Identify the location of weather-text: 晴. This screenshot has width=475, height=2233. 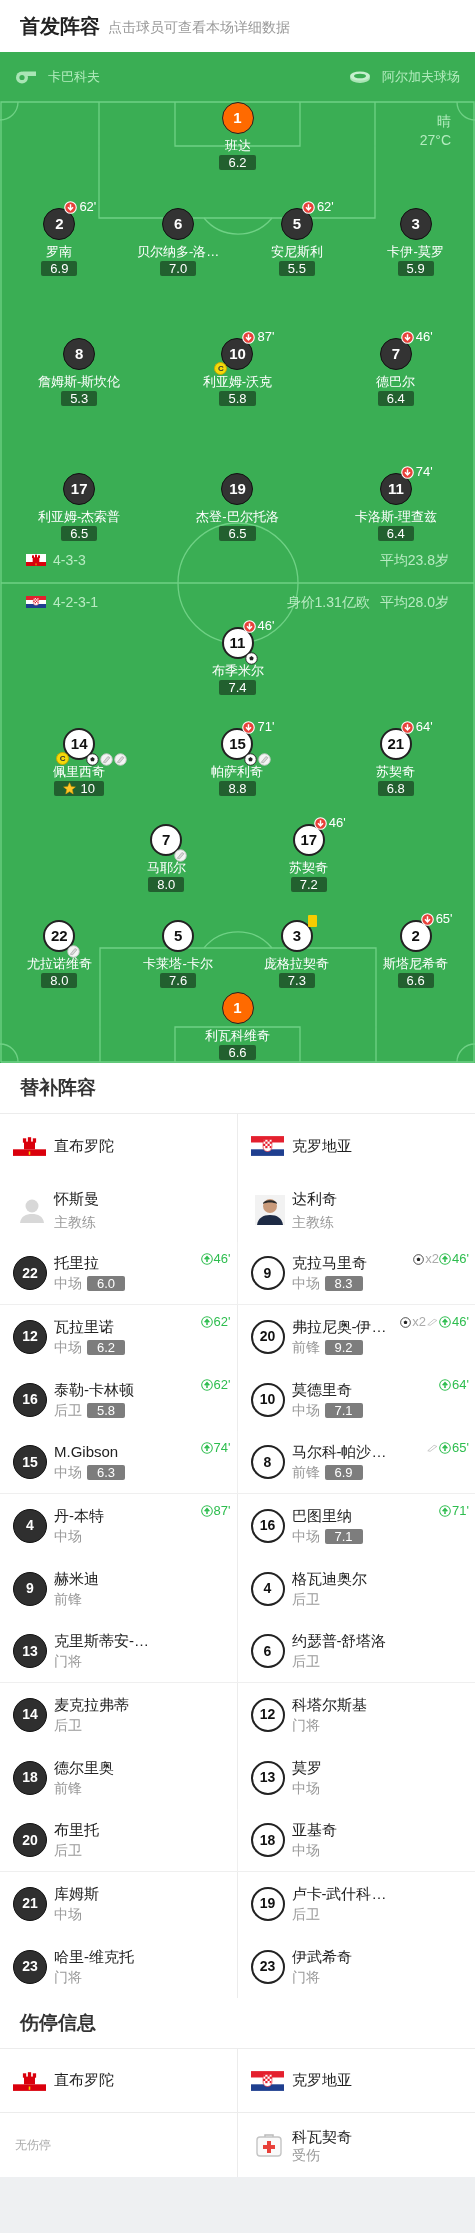
(444, 121).